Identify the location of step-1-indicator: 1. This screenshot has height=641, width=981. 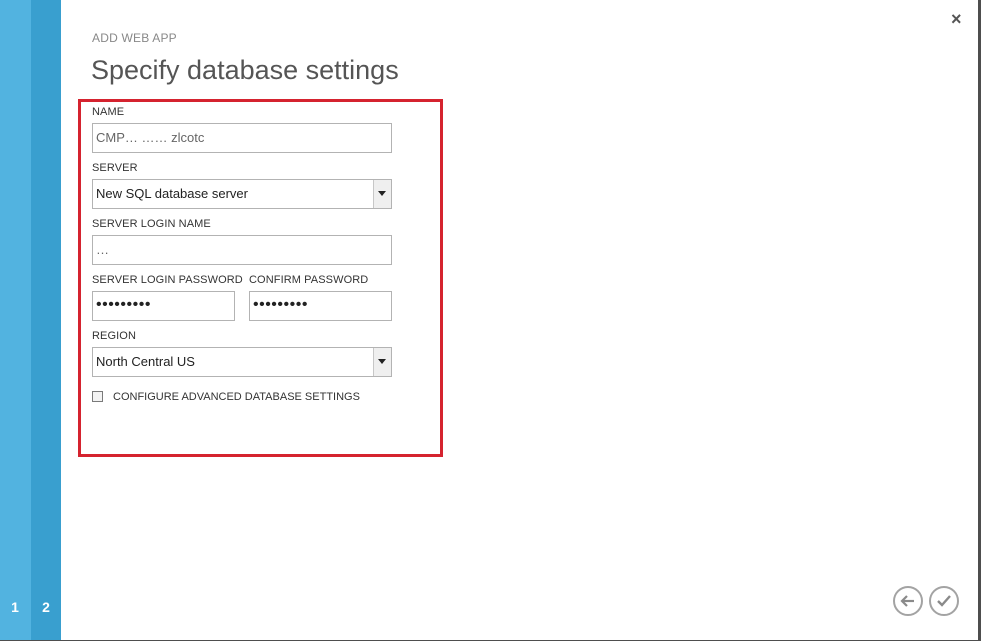
(15, 607).